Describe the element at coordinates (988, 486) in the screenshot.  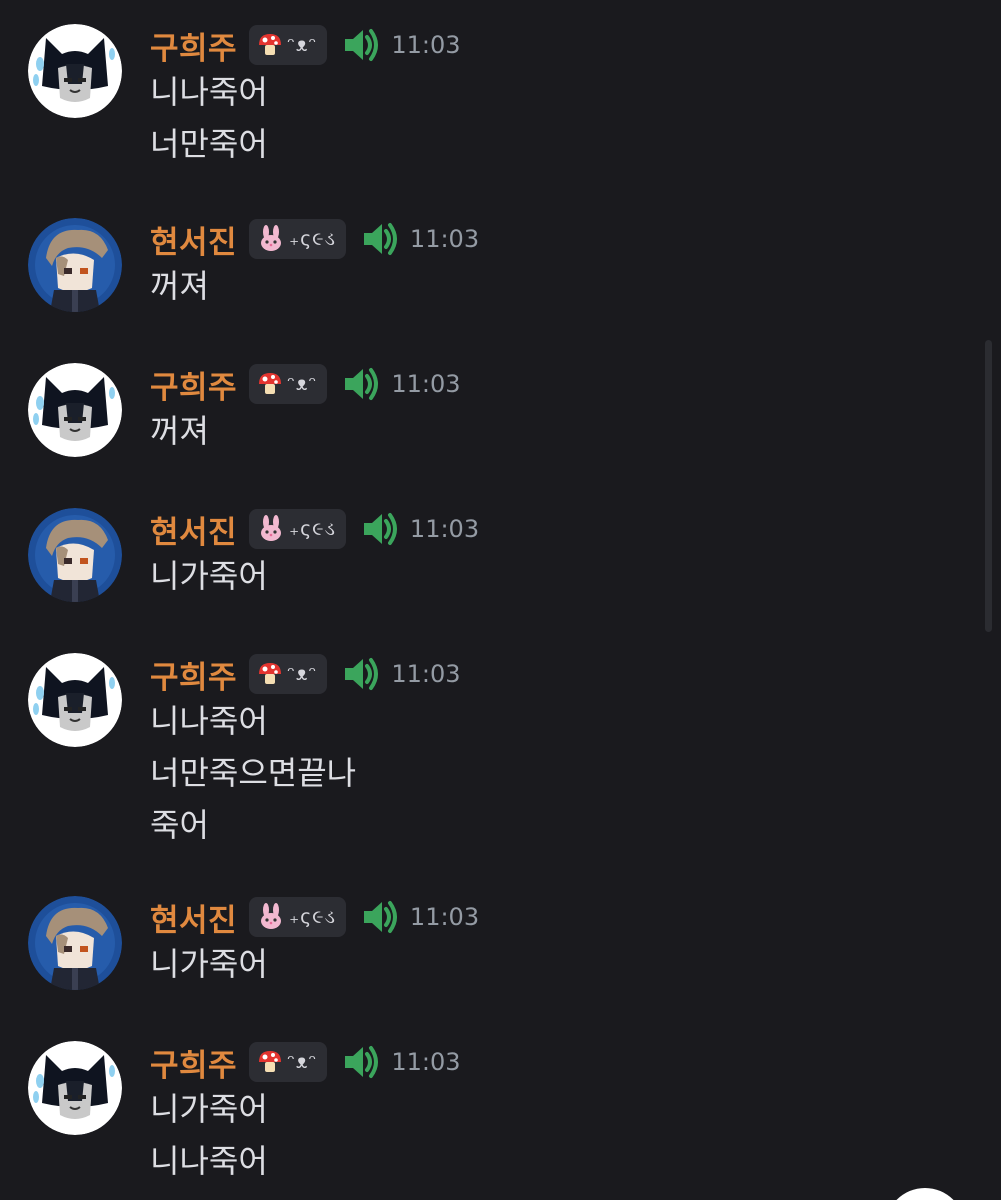
I see `scrollbar` at that location.